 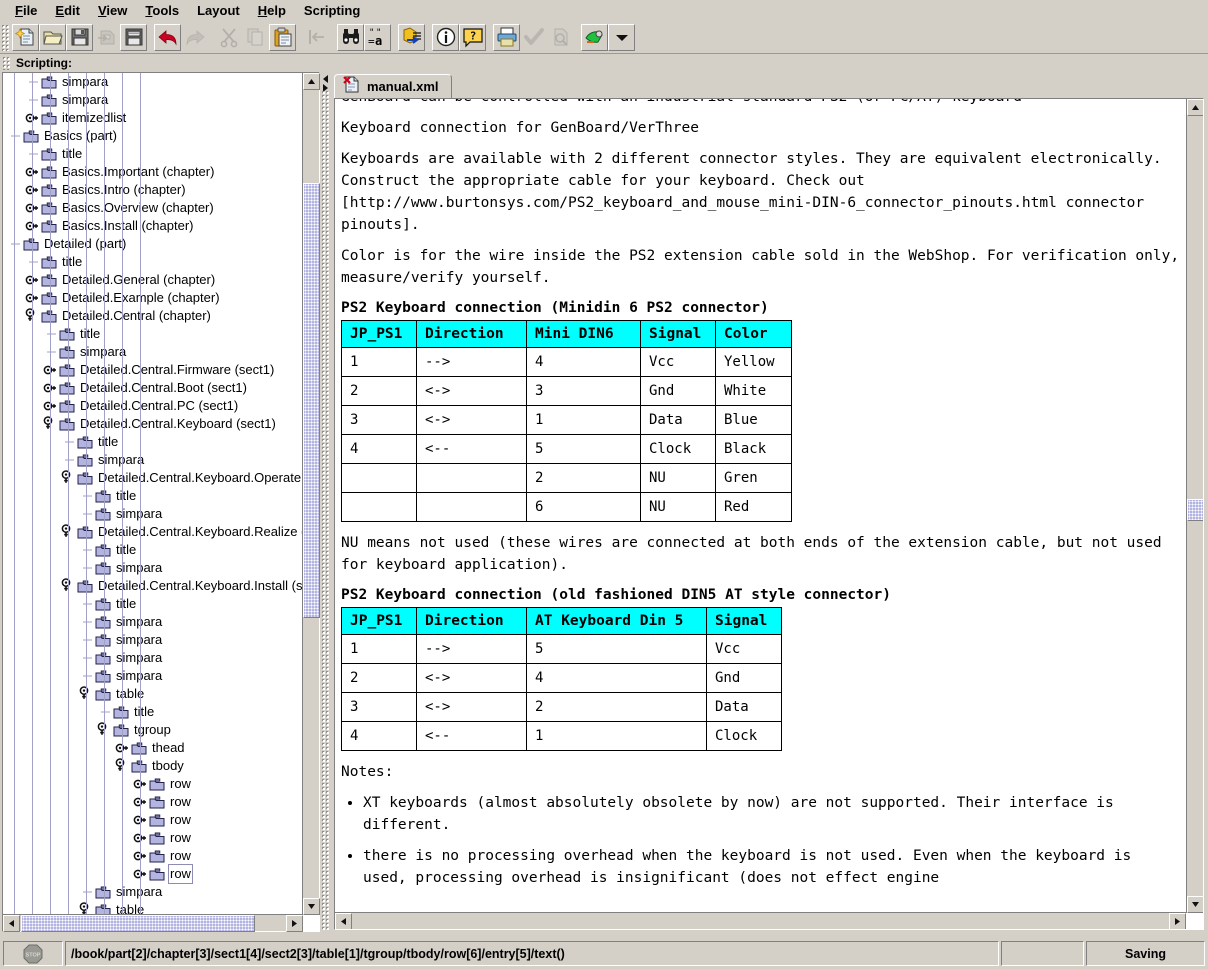 What do you see at coordinates (445, 37) in the screenshot?
I see `info-icon` at bounding box center [445, 37].